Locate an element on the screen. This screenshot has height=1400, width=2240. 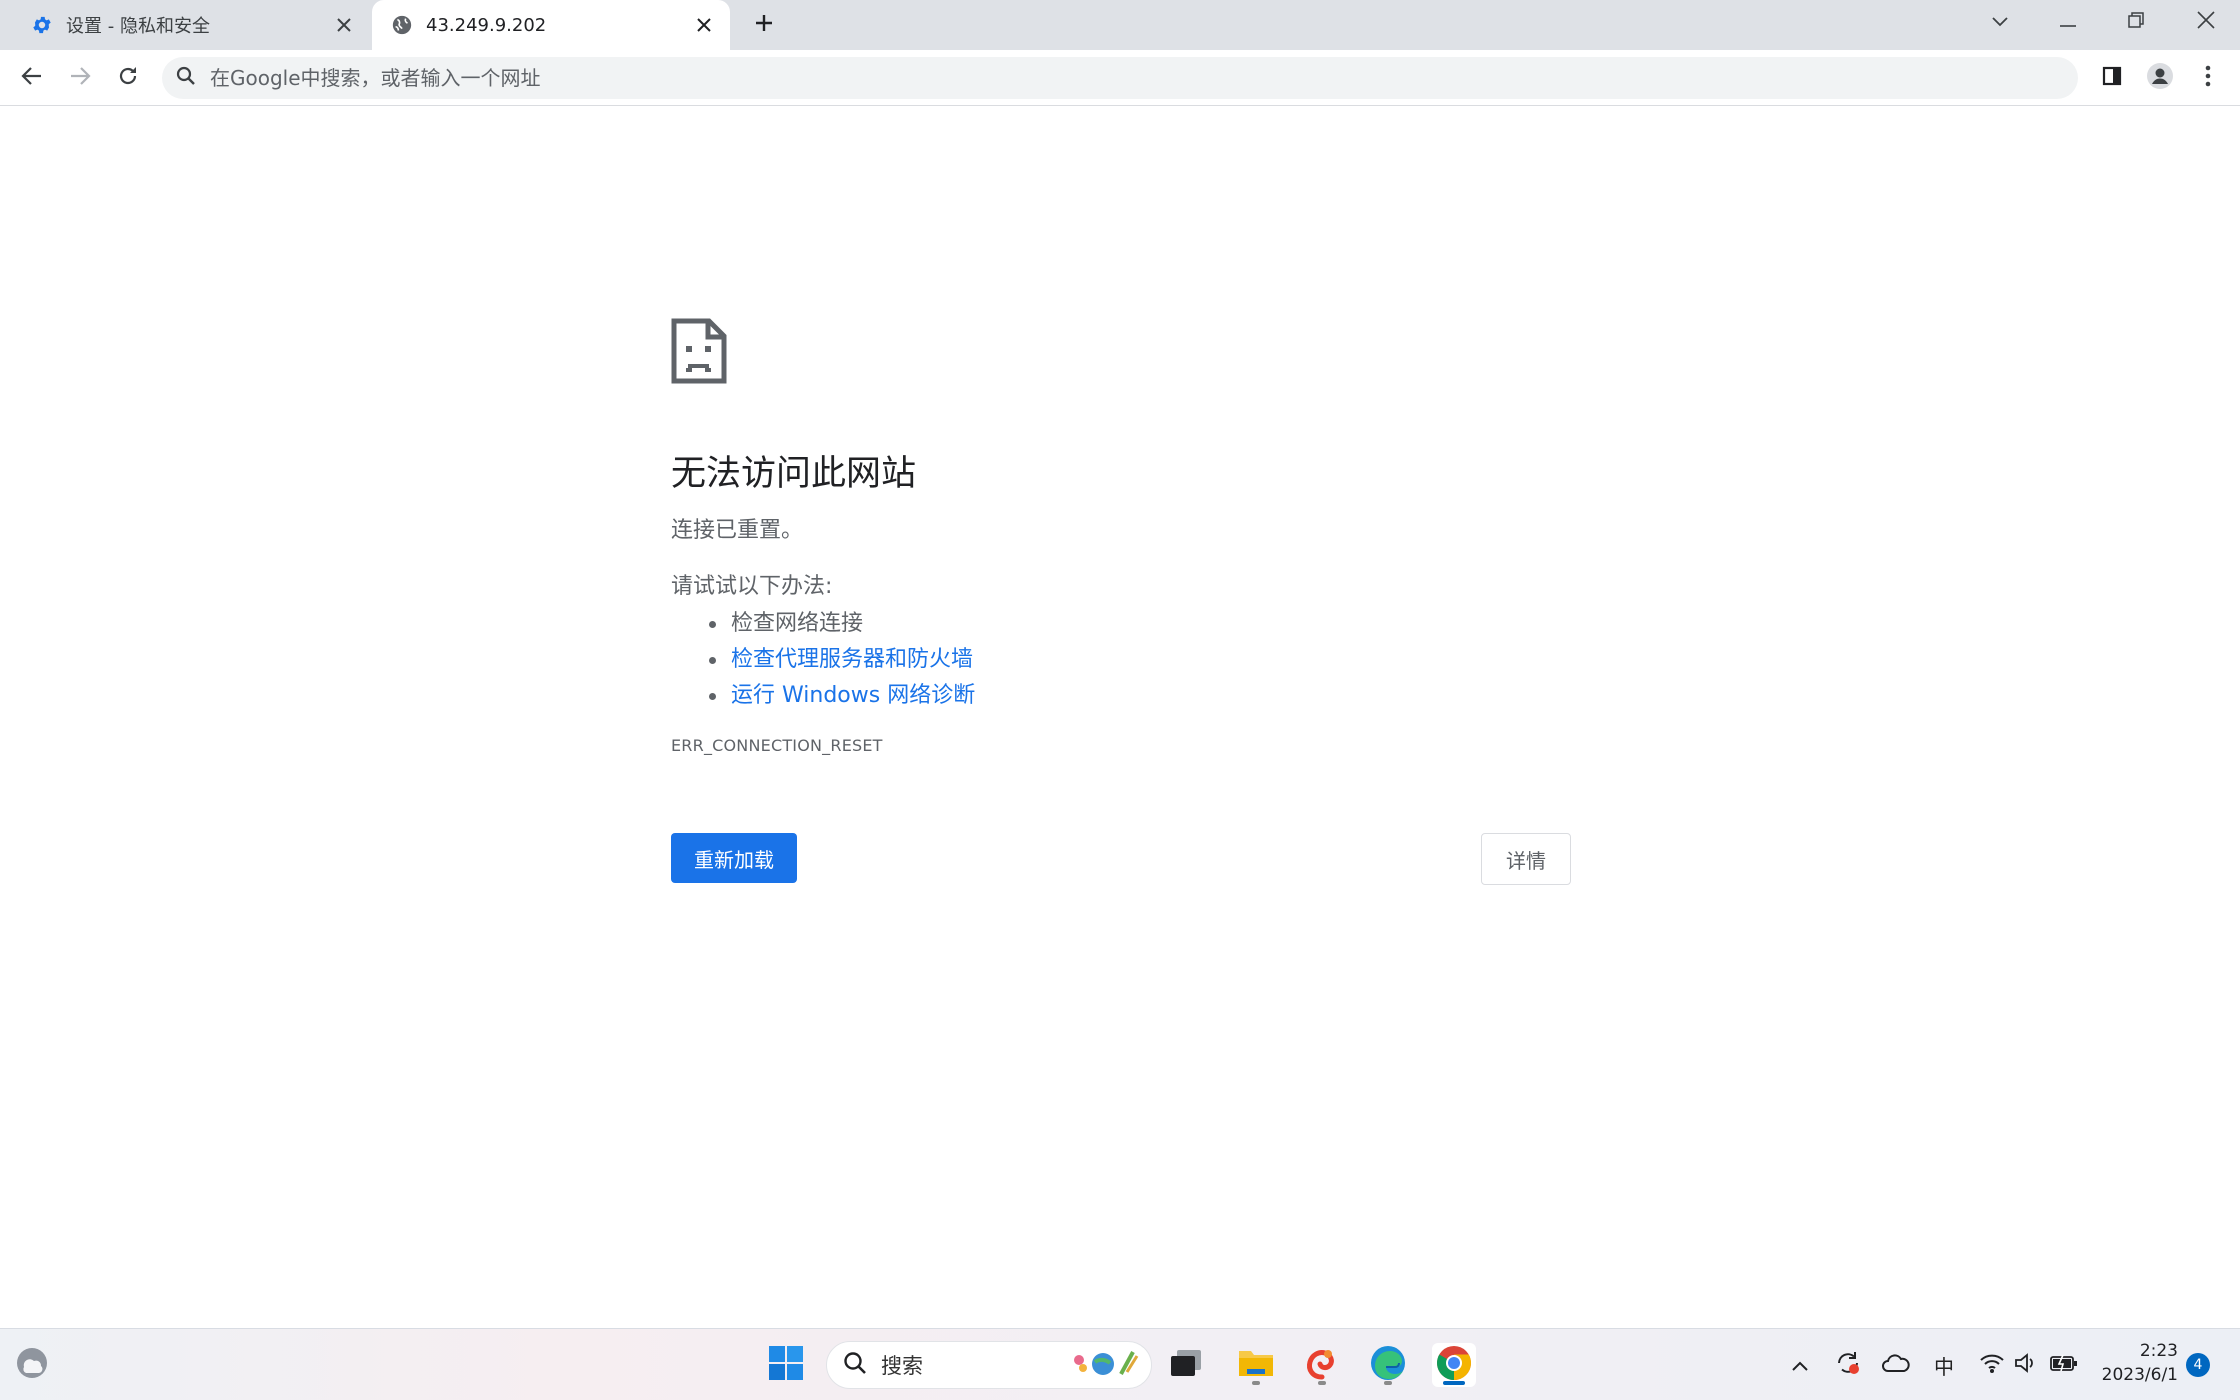
restore-icon is located at coordinates (2136, 22).